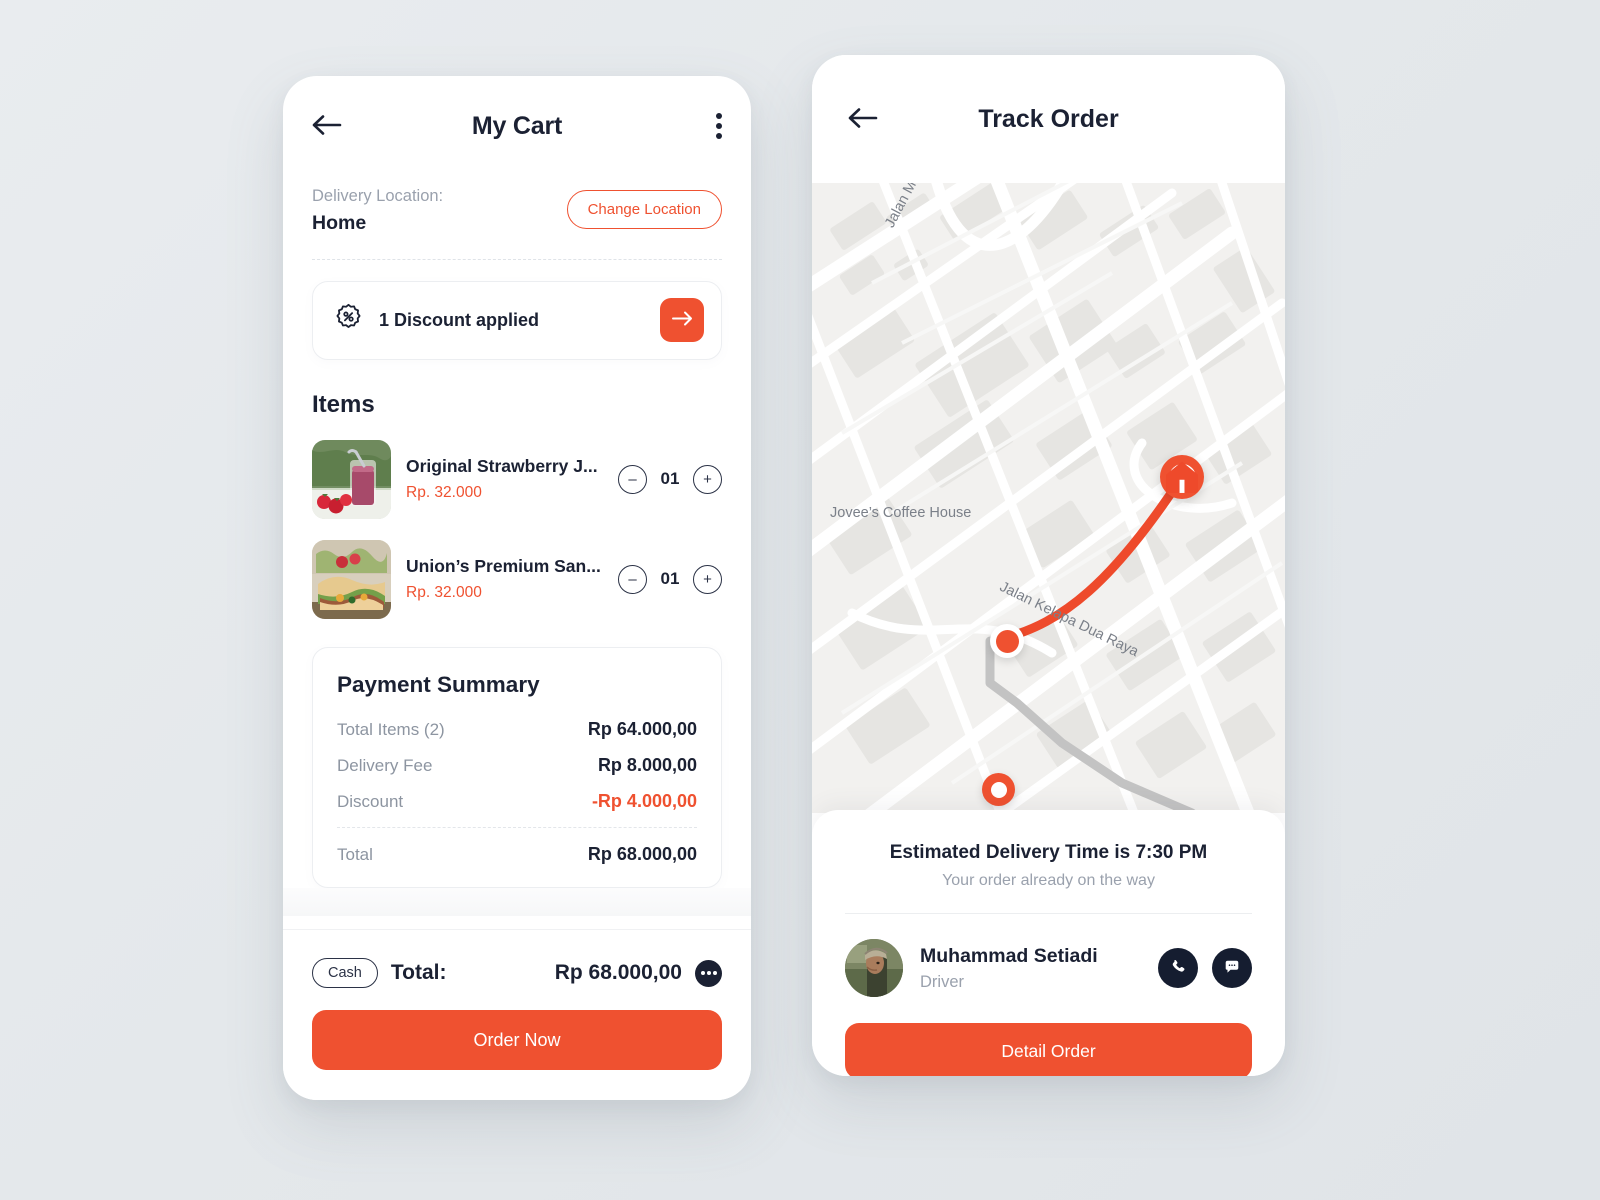  I want to click on summary-divider, so click(517, 827).